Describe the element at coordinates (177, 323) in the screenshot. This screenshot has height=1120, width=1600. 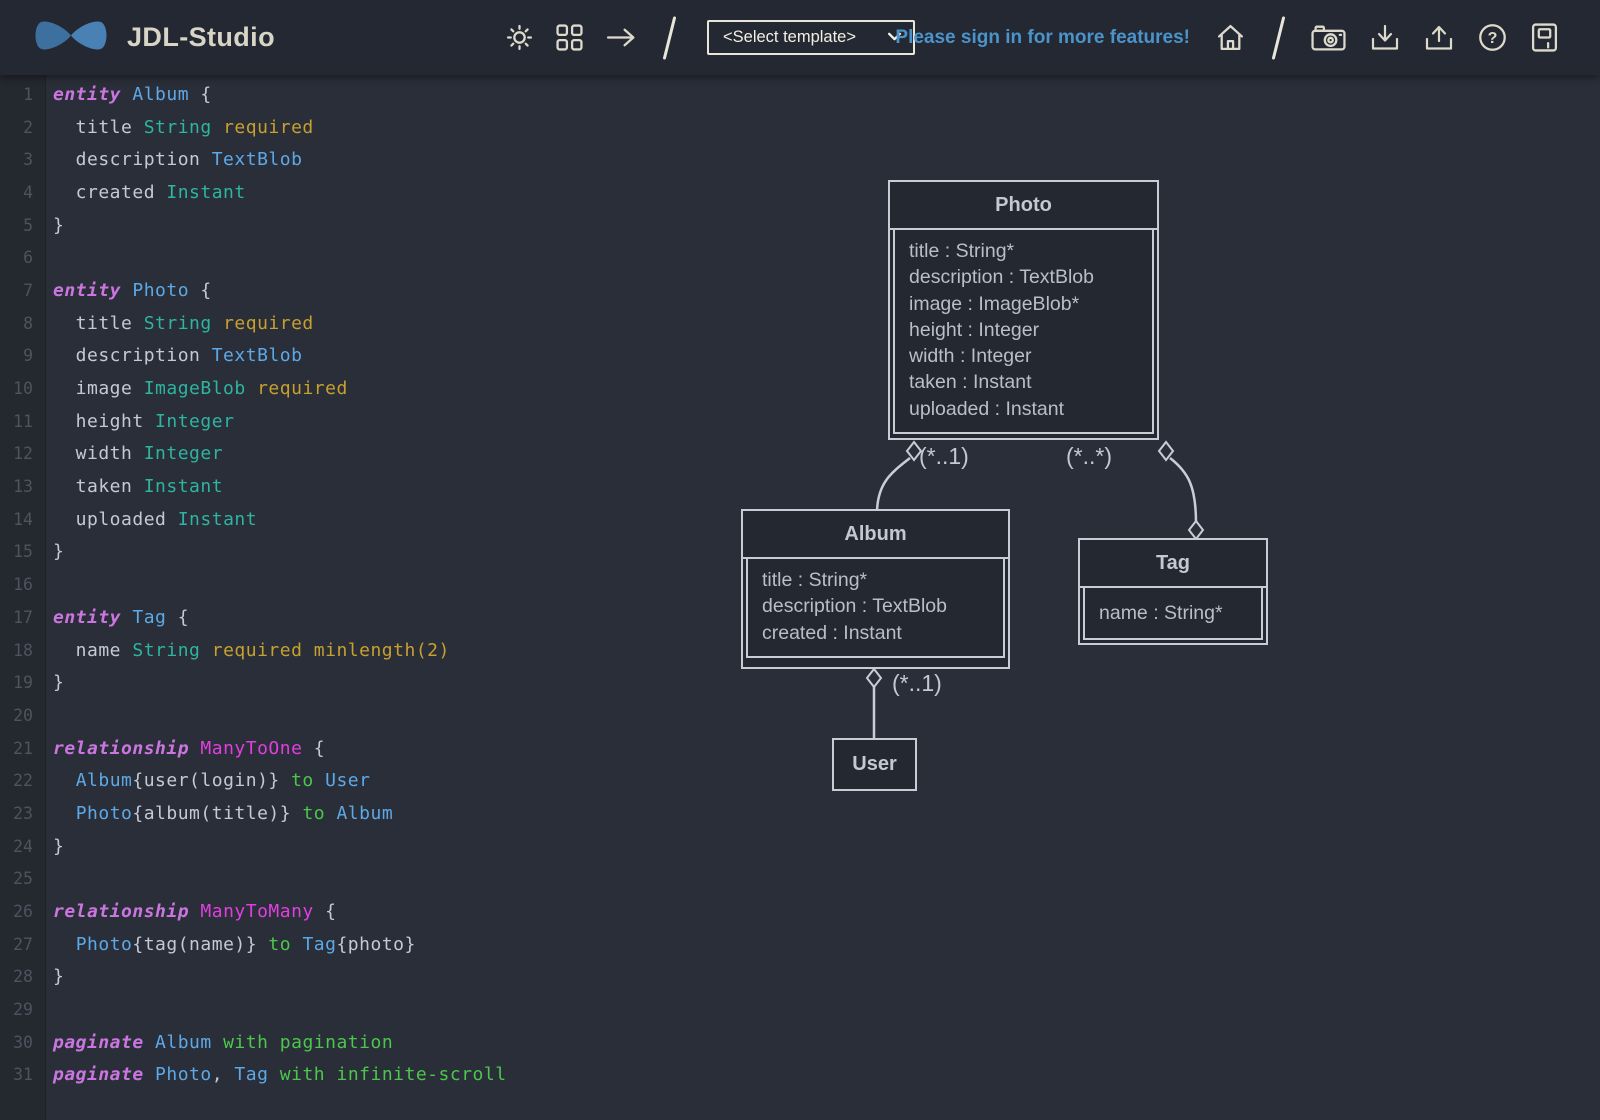
I see `code-token: String` at that location.